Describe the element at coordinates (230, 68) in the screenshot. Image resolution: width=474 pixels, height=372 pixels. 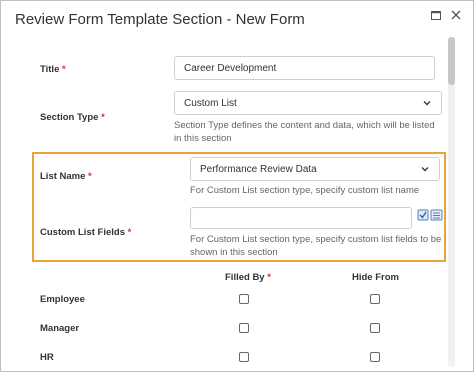
I see `title-input-value: Career Development` at that location.